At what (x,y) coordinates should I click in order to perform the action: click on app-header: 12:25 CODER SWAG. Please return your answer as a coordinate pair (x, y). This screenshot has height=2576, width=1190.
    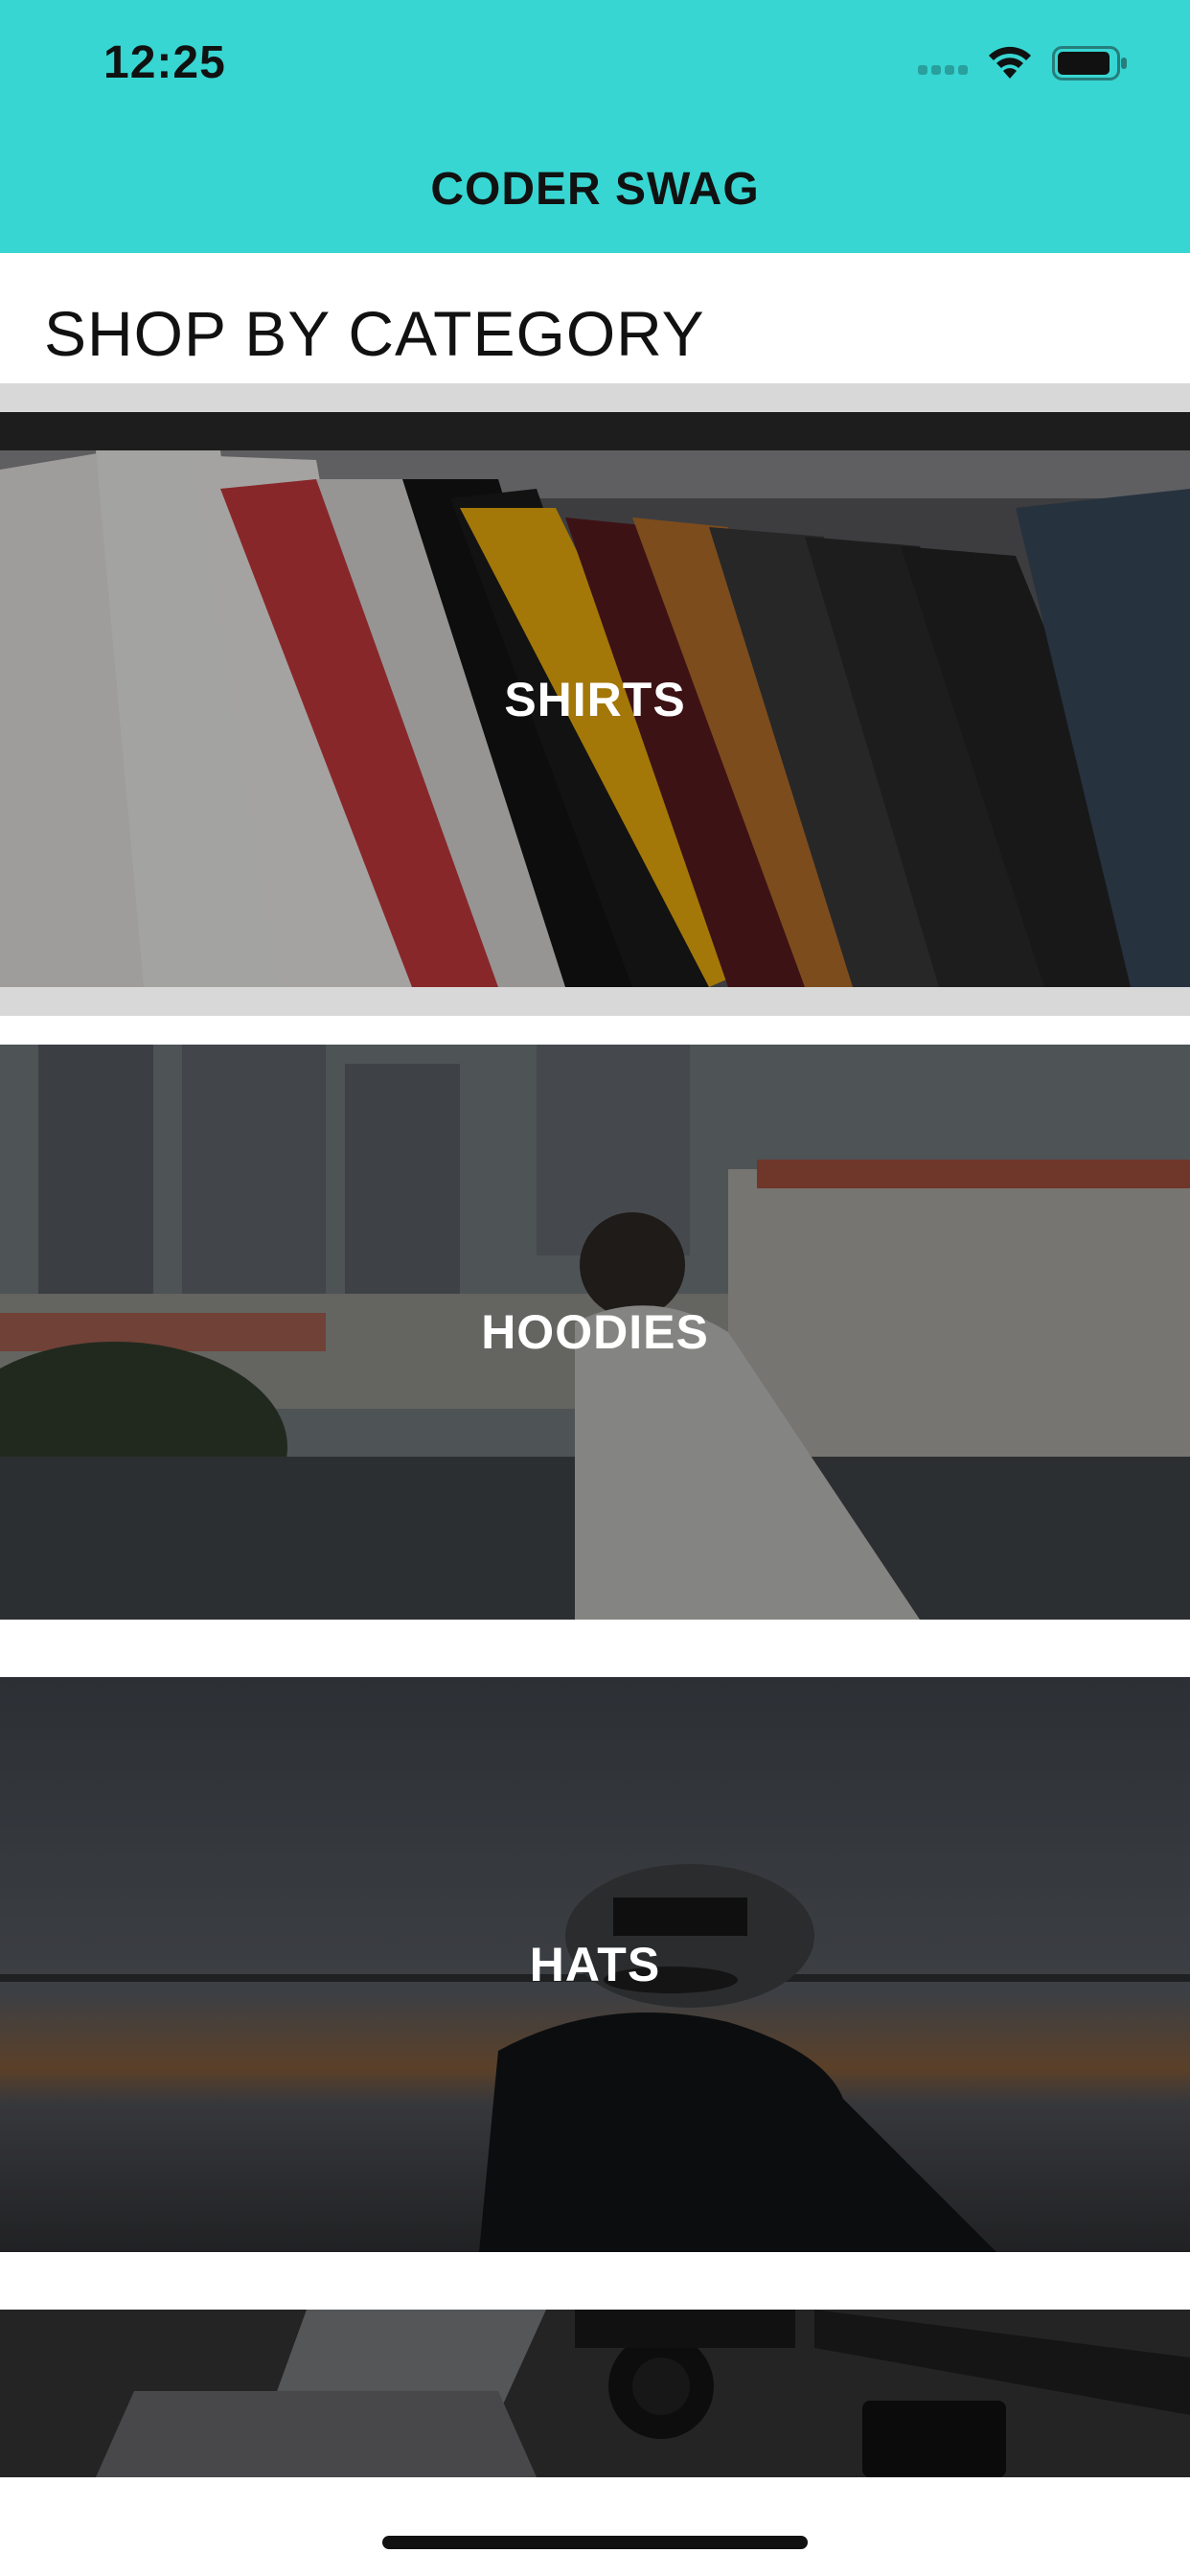
    Looking at the image, I should click on (595, 126).